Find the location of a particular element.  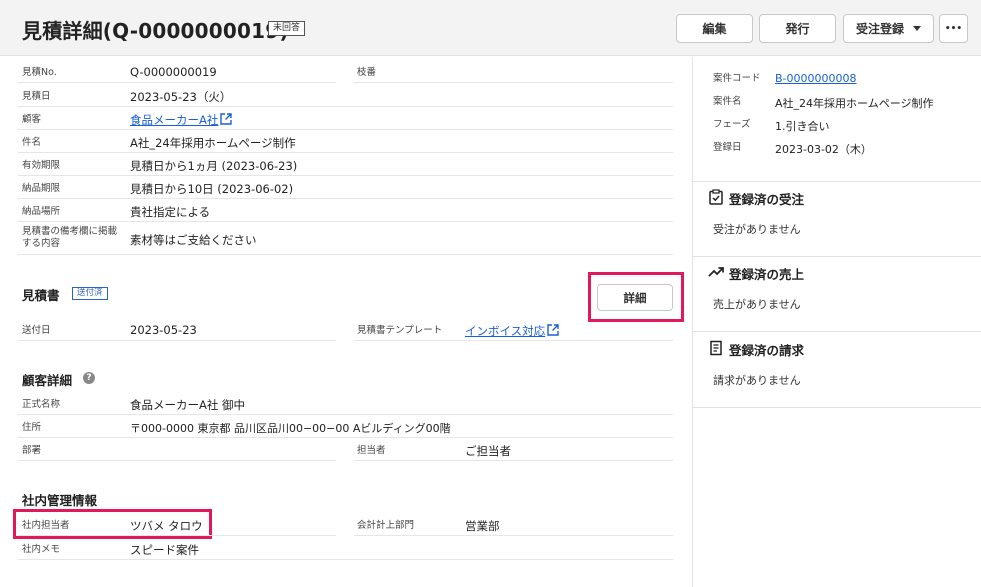

project-name-value: A社_24年採用ホームページ制作 is located at coordinates (854, 103).